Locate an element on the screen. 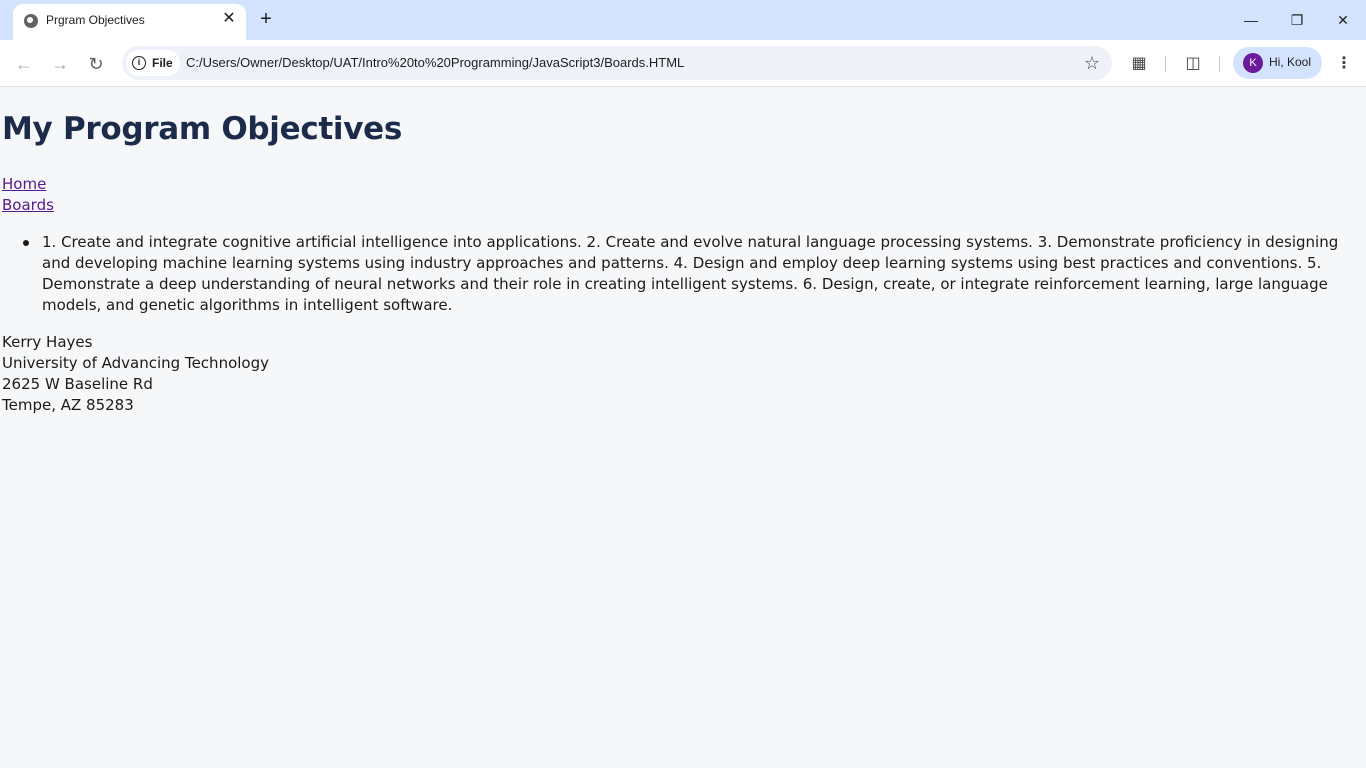 The width and height of the screenshot is (1366, 768). page-title: My Program Objectives is located at coordinates (202, 129).